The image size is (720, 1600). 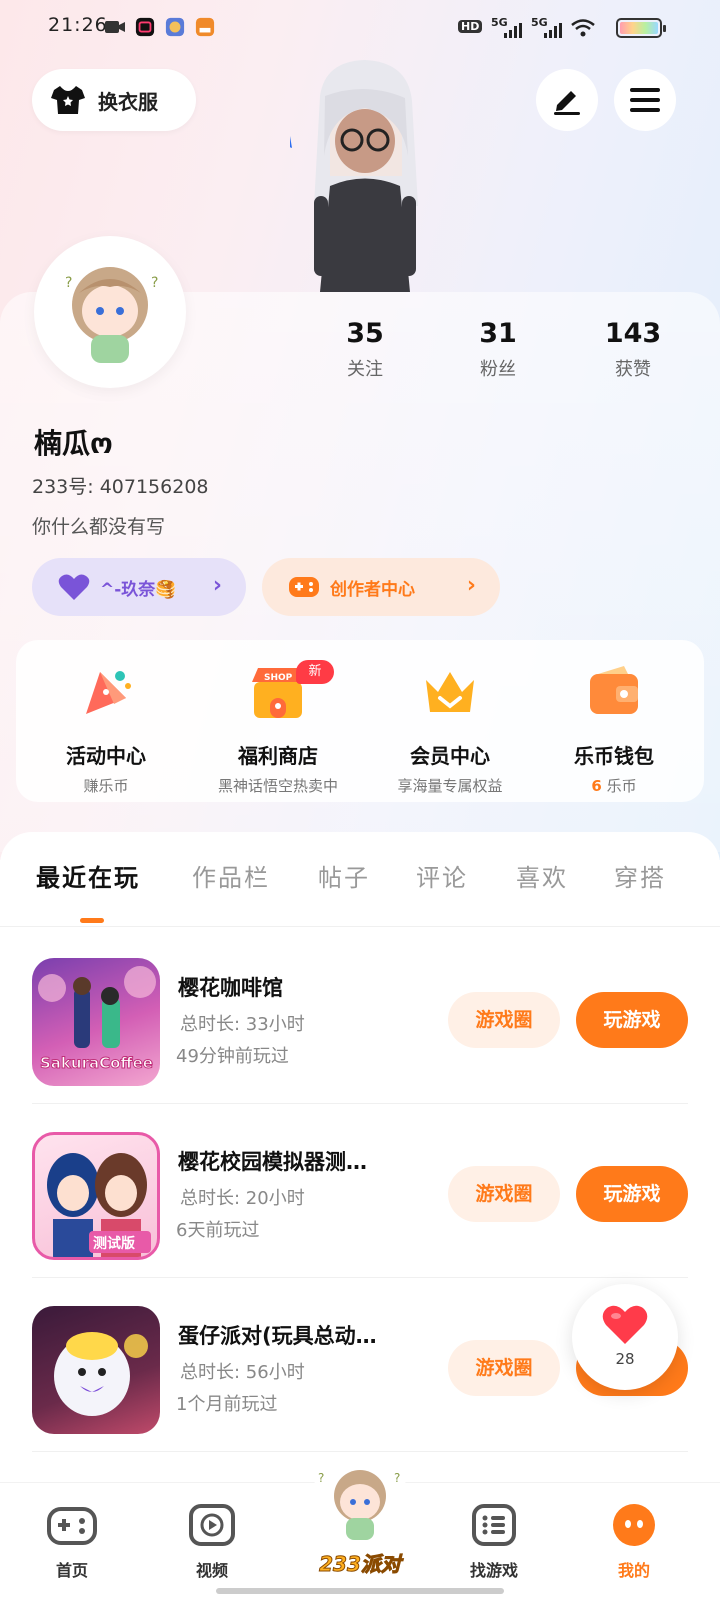 I want to click on status-bar: 21:26 HD 5G 5G, so click(x=360, y=28).